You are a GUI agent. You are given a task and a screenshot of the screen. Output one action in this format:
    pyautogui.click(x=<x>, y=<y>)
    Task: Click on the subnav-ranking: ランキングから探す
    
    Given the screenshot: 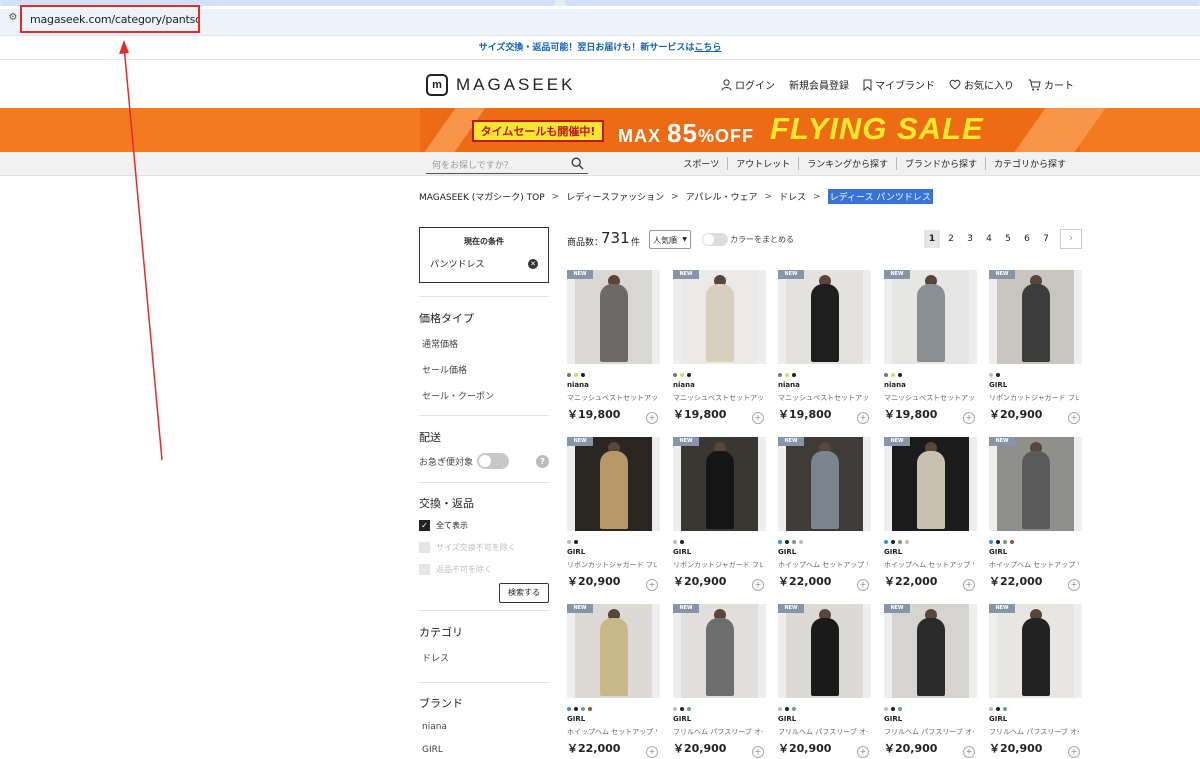 What is the action you would take?
    pyautogui.click(x=847, y=163)
    